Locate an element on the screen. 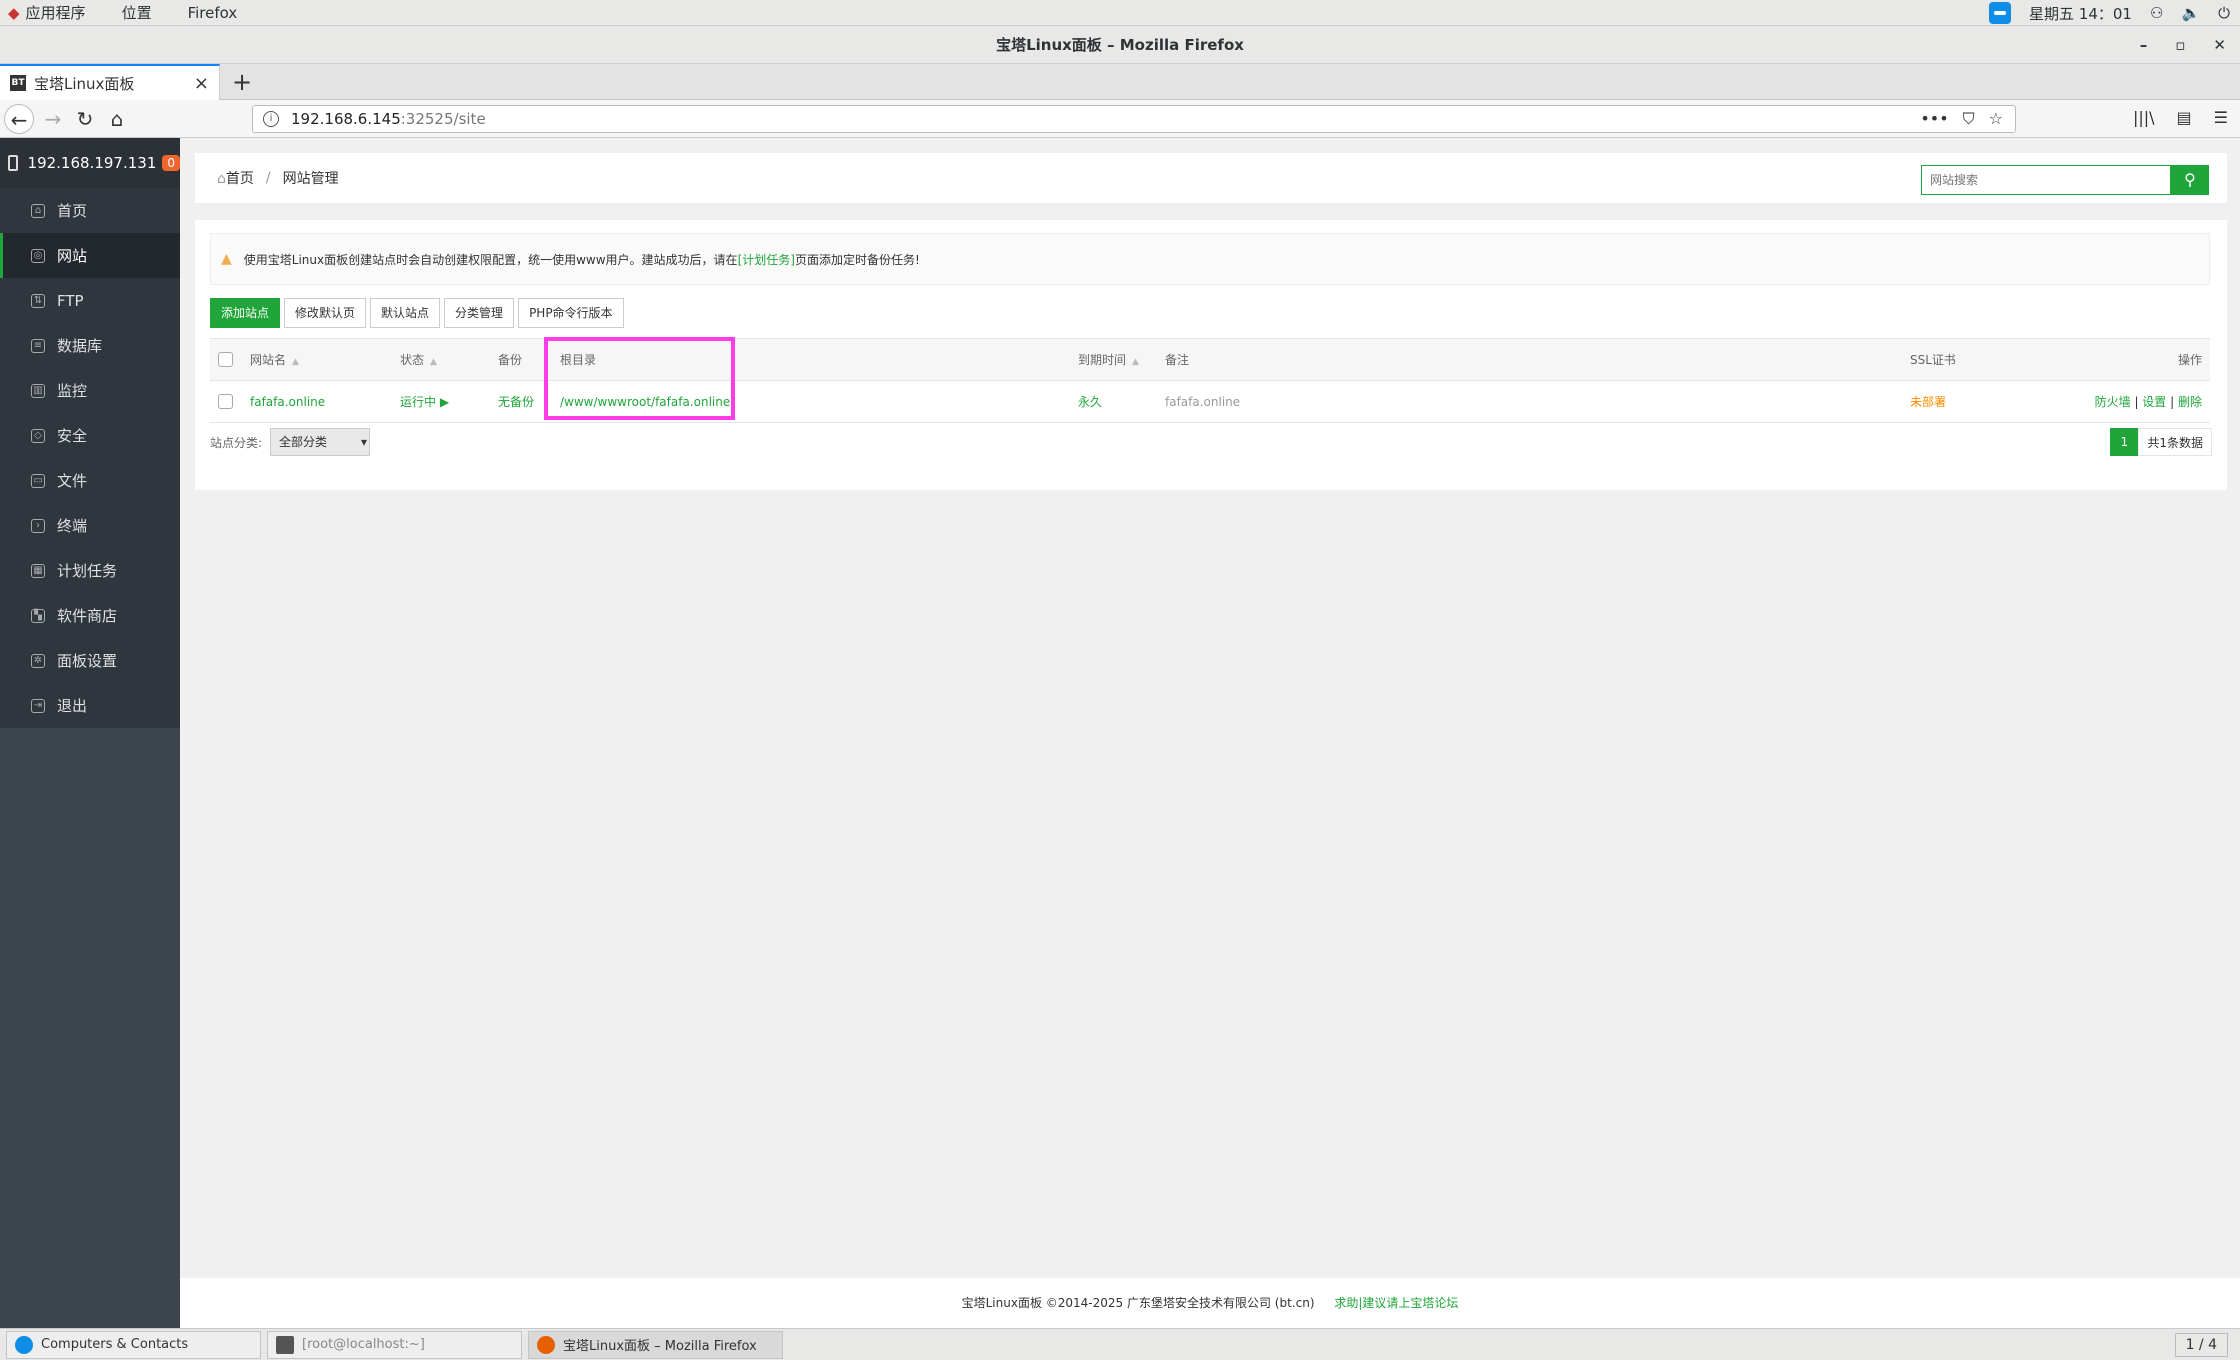  col-note: 备注 is located at coordinates (1537, 359).